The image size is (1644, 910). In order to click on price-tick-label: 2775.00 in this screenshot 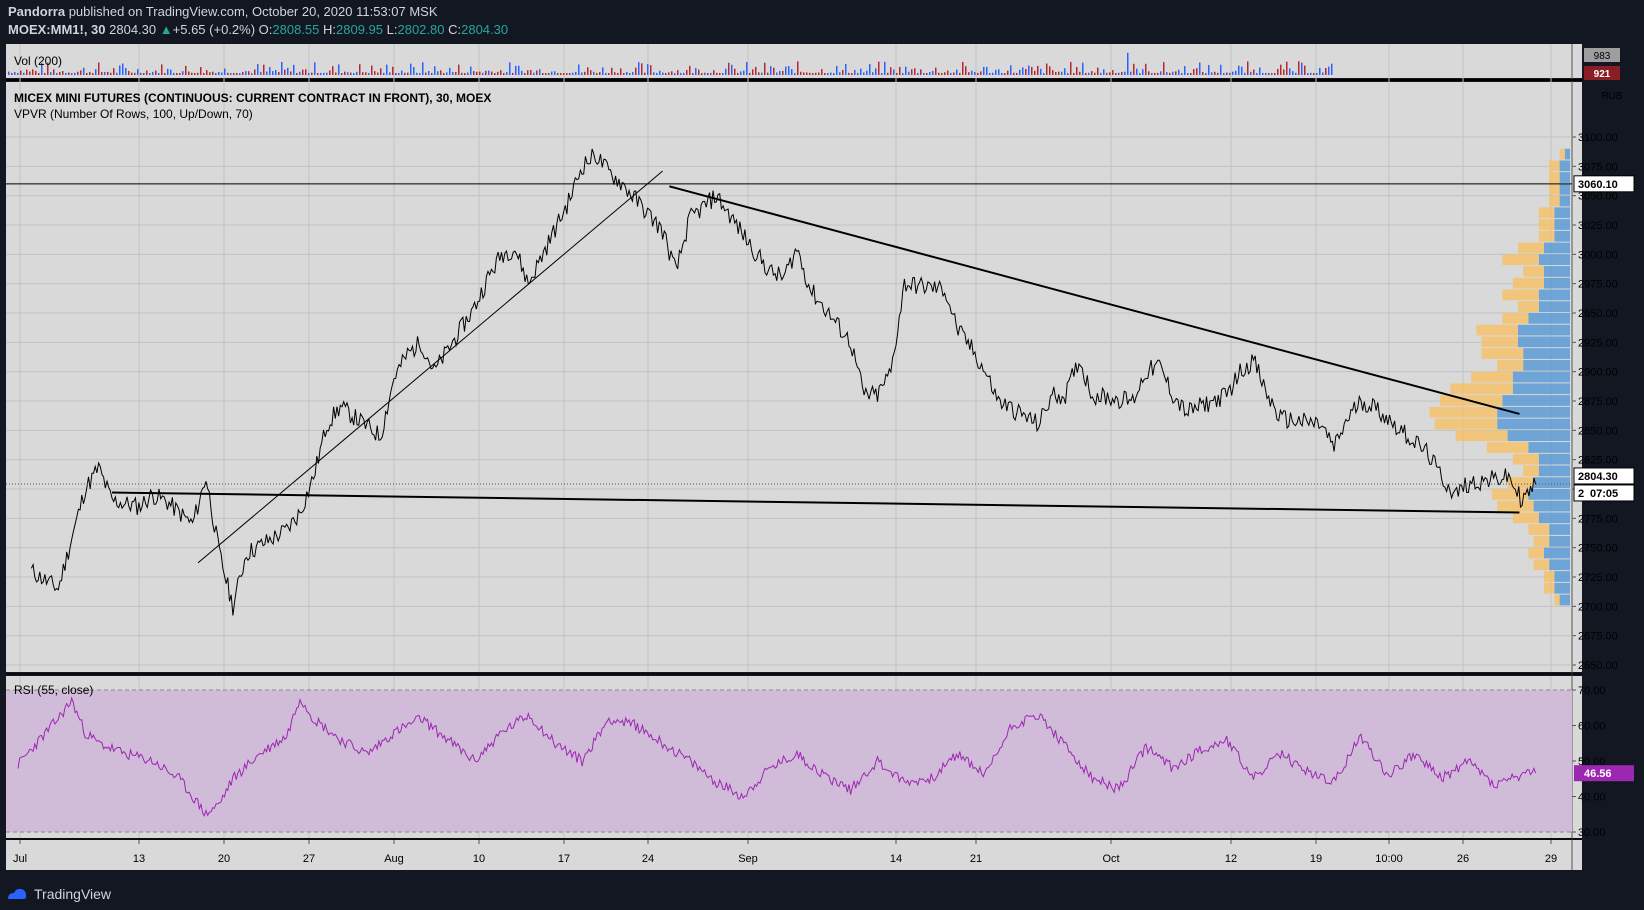, I will do `click(1598, 519)`.